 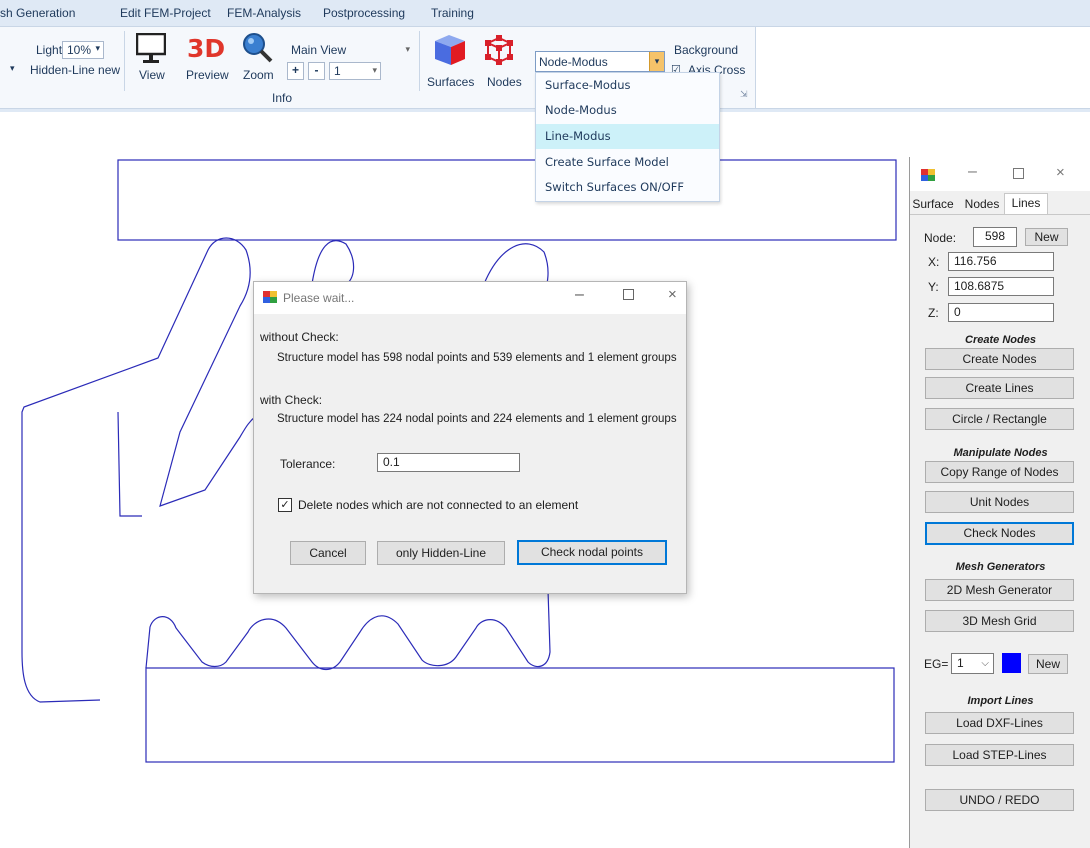 I want to click on only-hidden-line-button: only Hidden-Line, so click(x=441, y=553).